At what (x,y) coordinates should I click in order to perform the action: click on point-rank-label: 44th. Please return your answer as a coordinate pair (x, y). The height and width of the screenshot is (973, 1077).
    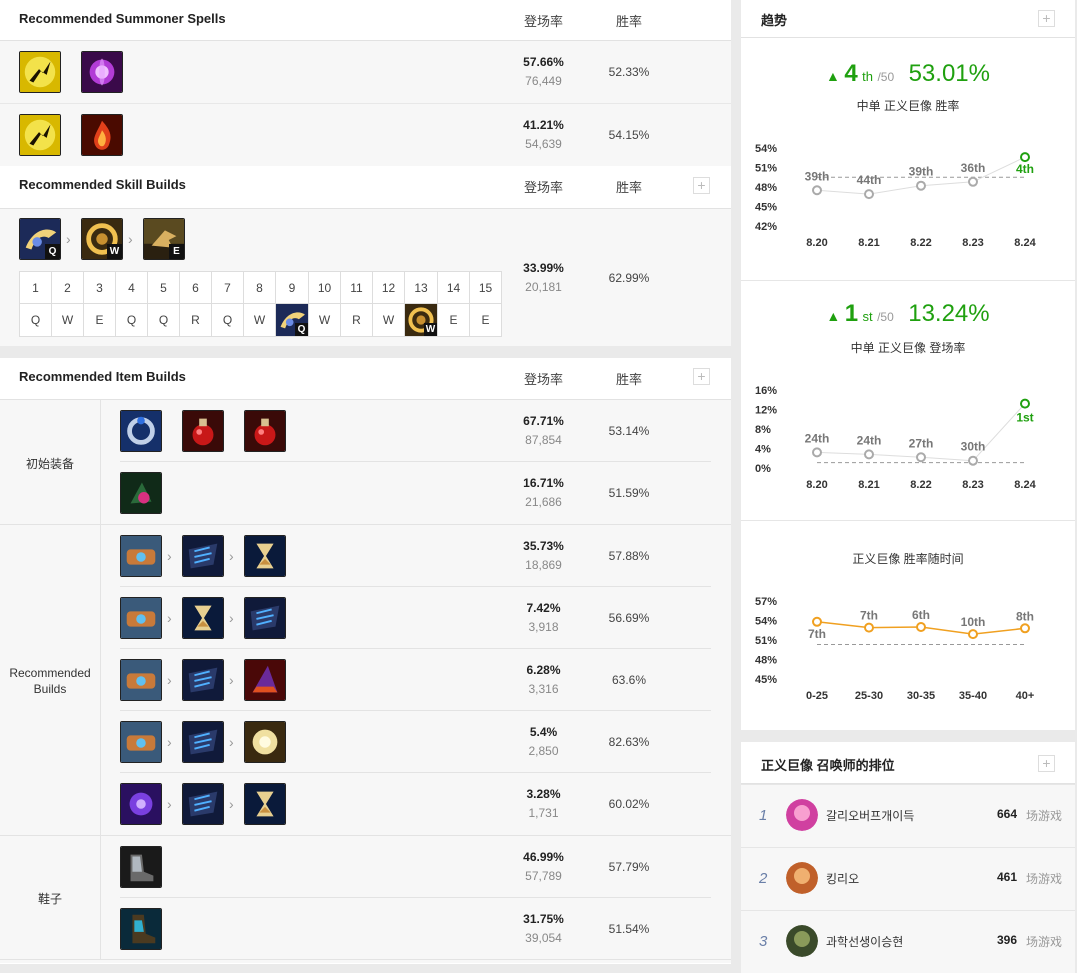
    Looking at the image, I should click on (869, 180).